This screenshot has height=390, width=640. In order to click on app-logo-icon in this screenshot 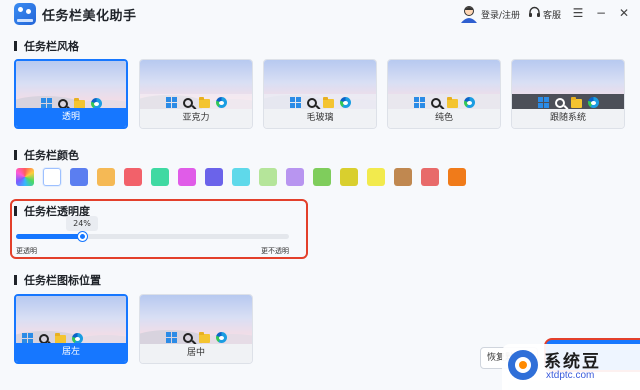, I will do `click(25, 14)`.